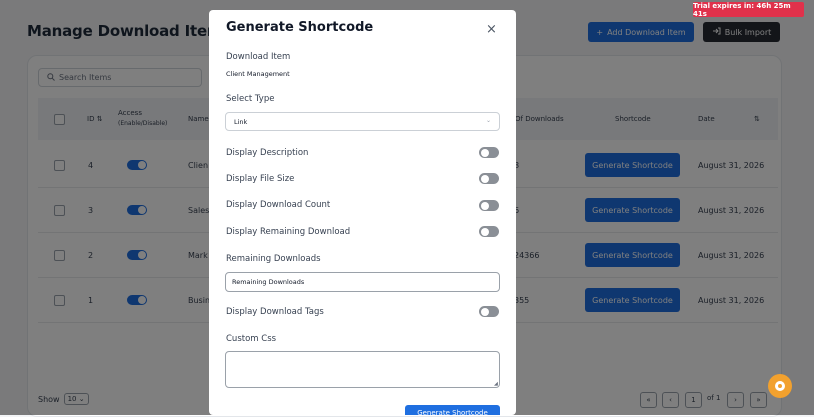 Image resolution: width=814 pixels, height=417 pixels. I want to click on display-description-label: Display Description, so click(267, 153).